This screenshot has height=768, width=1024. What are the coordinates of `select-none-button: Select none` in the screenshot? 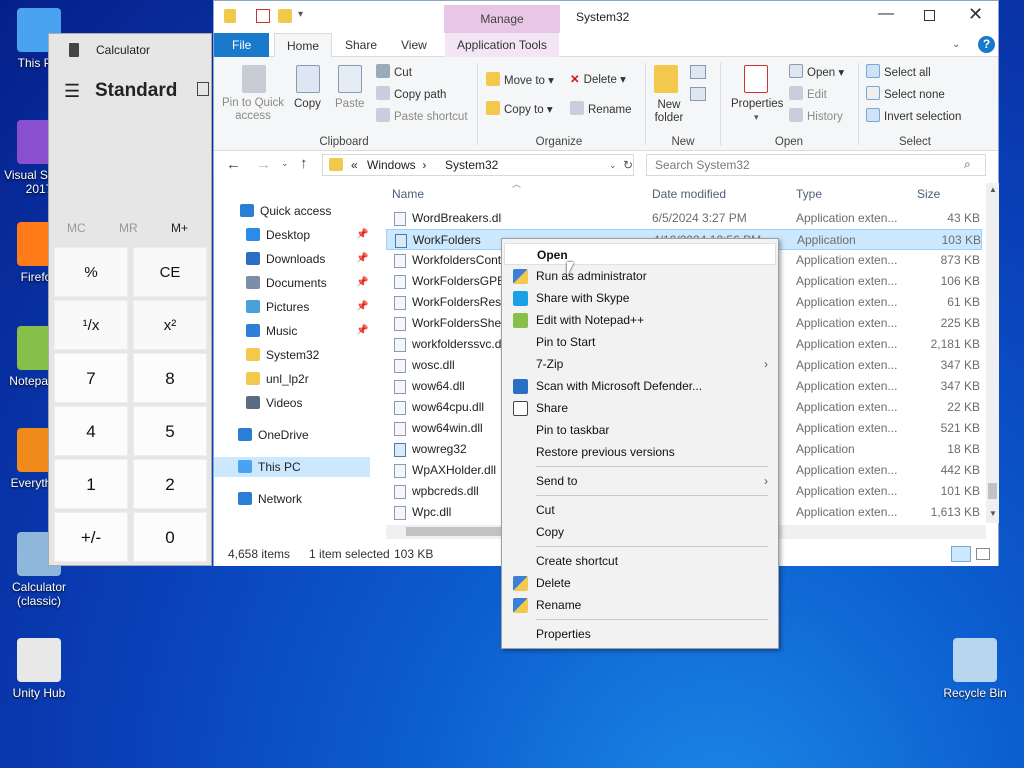 It's located at (905, 93).